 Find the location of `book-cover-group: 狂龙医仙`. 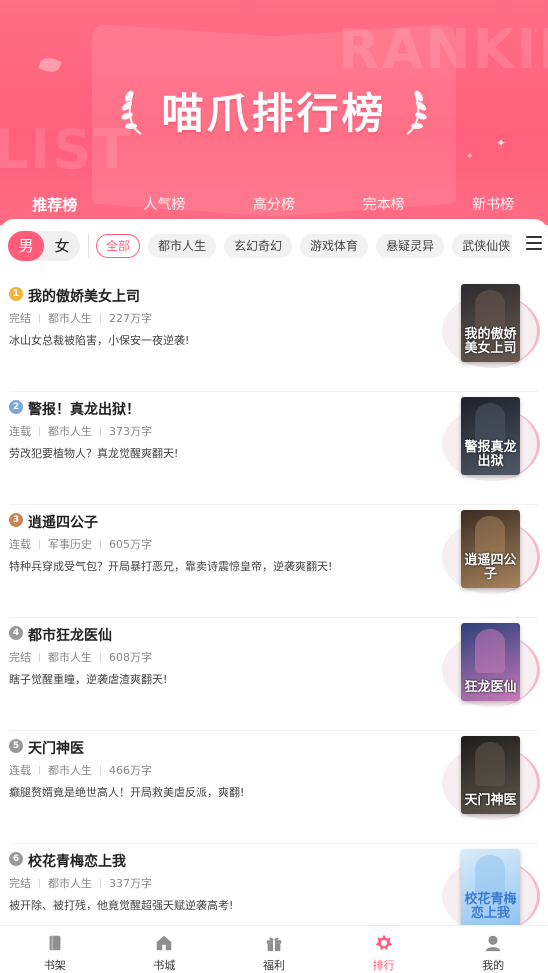

book-cover-group: 狂龙医仙 is located at coordinates (492, 664).